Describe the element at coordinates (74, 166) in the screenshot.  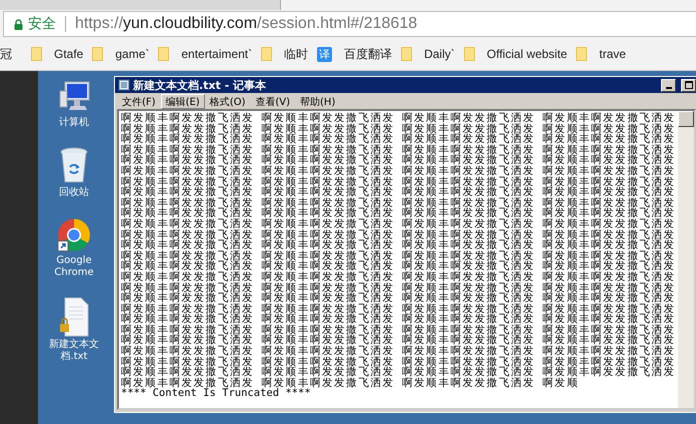
I see `recycle-bin-icon` at that location.